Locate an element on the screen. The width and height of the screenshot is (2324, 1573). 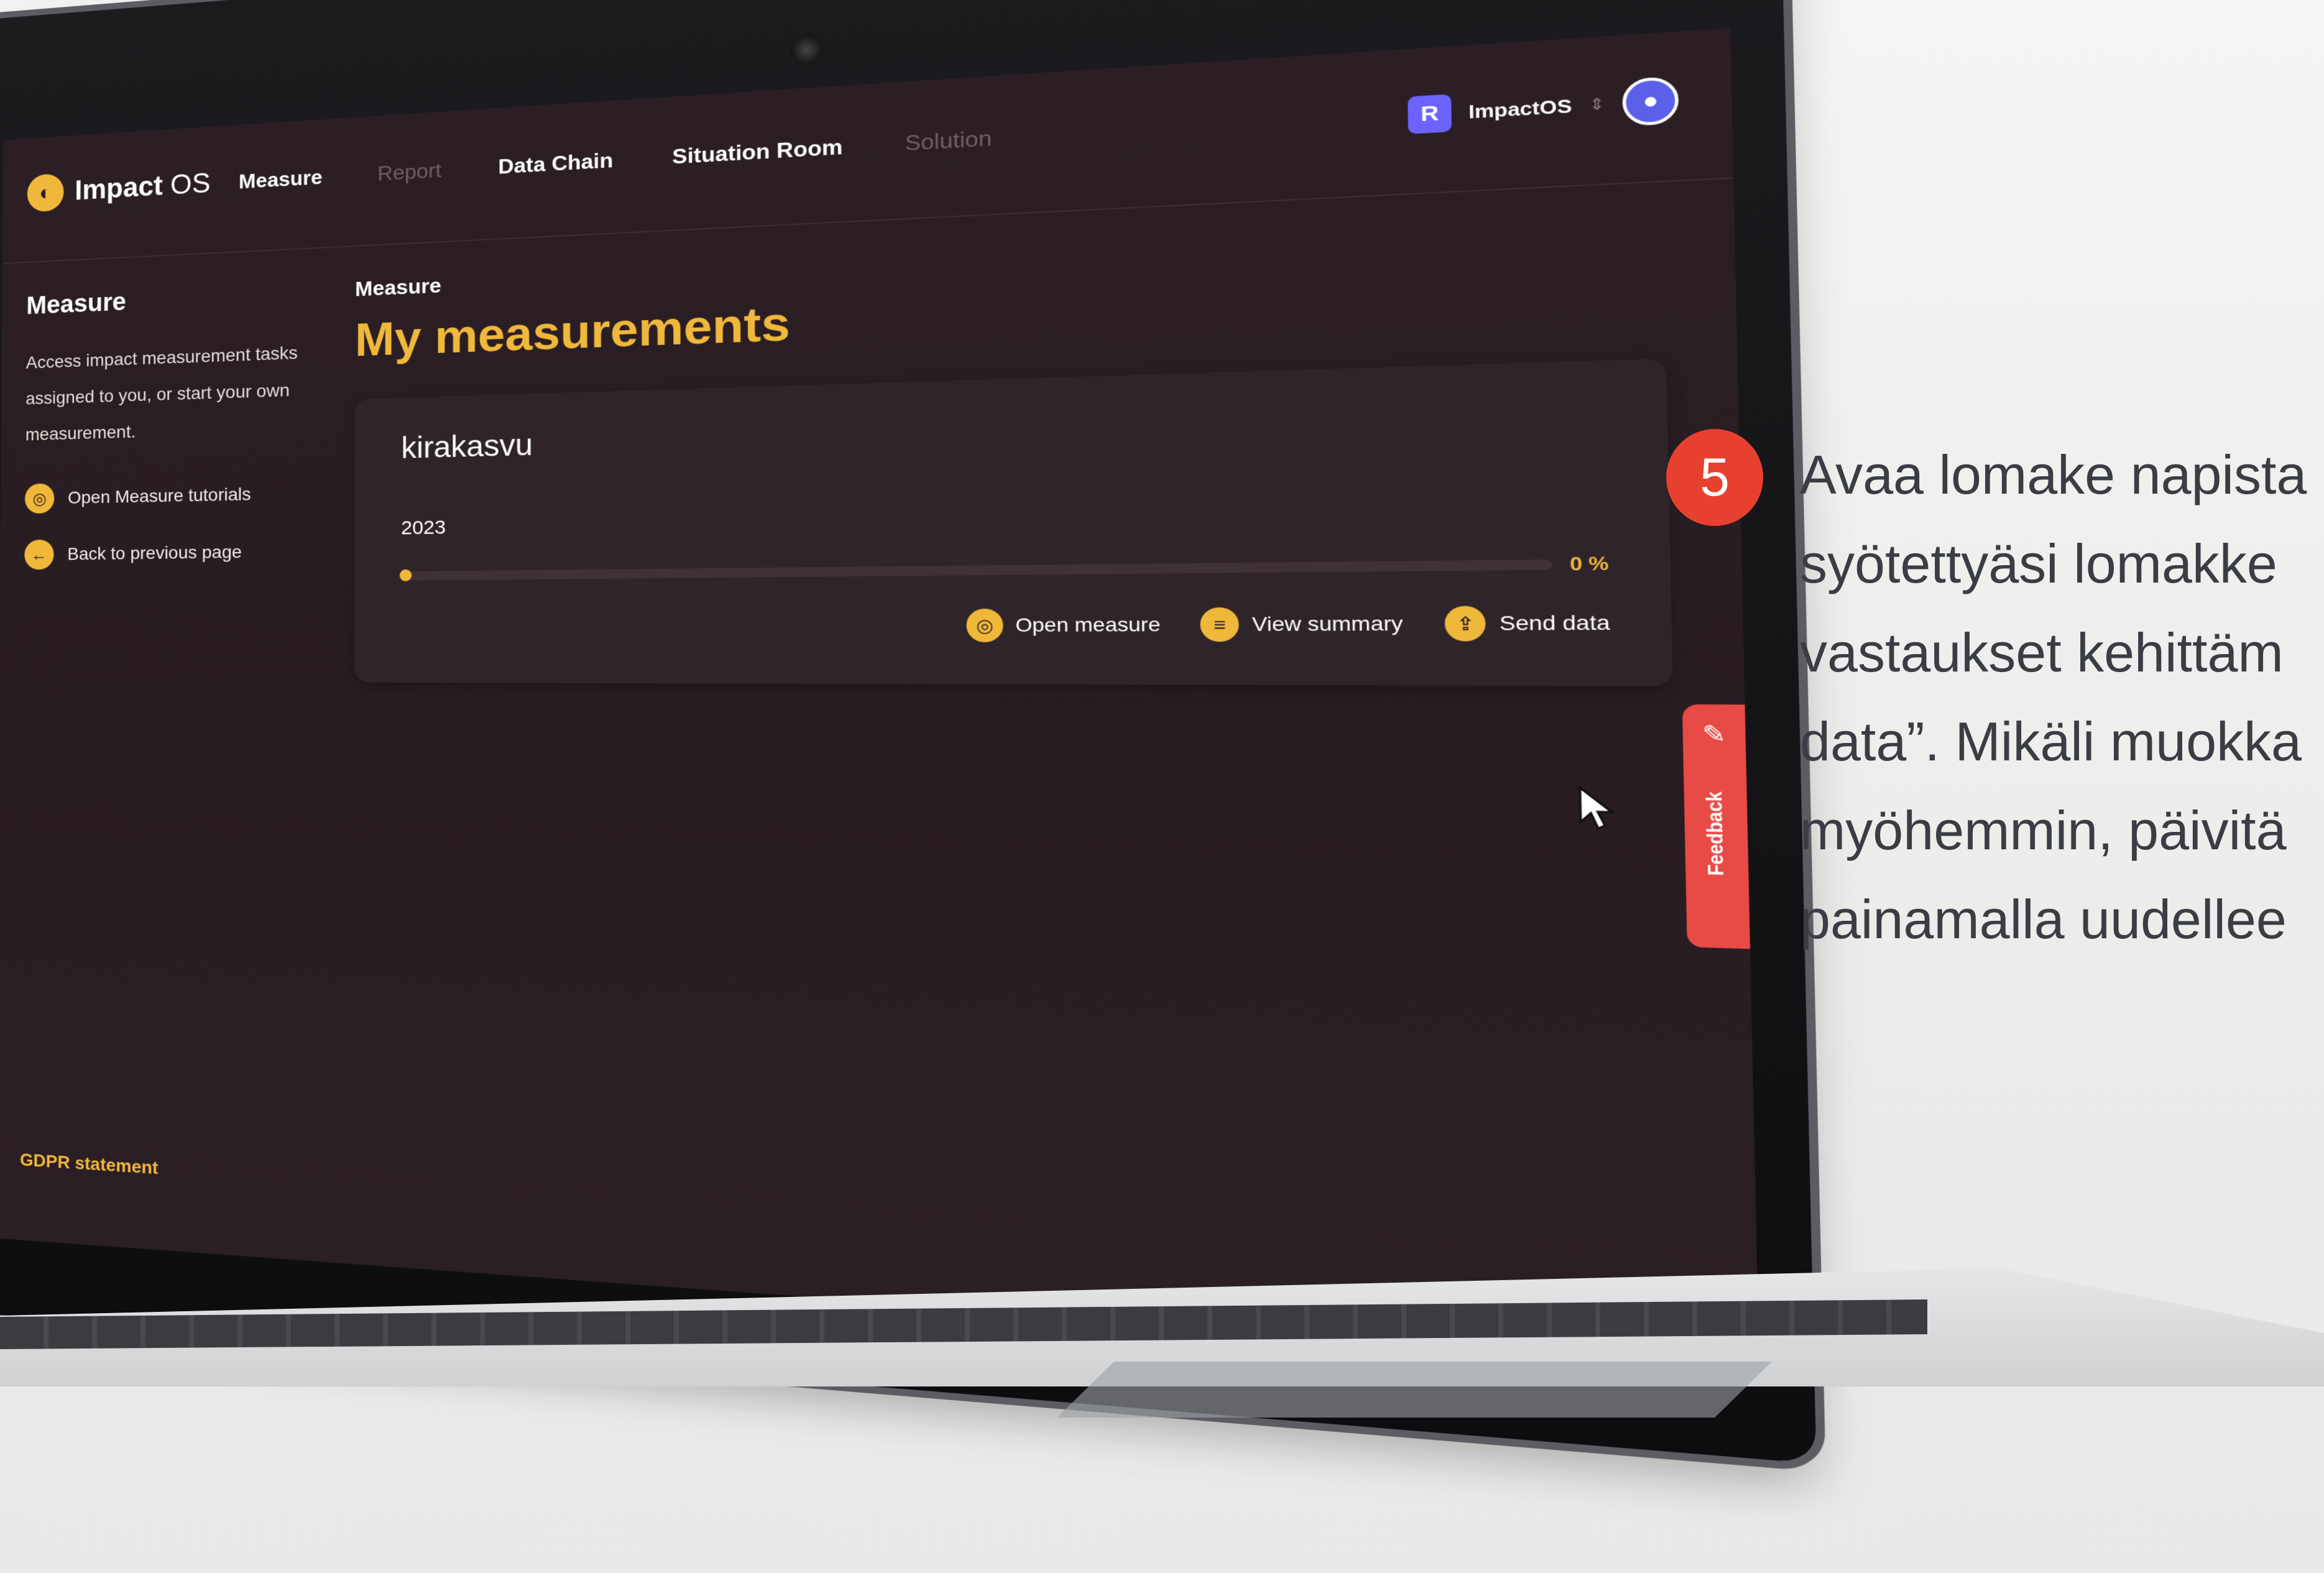
open-measure-button: ◎ Open measure is located at coordinates (1063, 624).